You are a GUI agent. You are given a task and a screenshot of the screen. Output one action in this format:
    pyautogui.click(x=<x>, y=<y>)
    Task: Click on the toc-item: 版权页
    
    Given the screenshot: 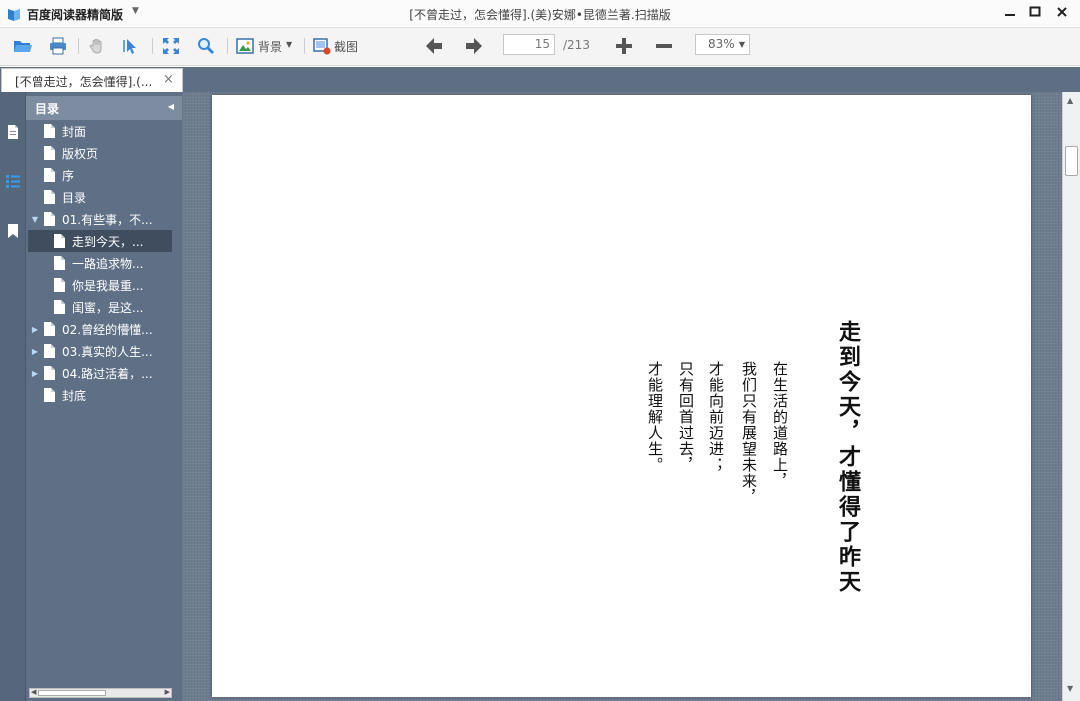 What is the action you would take?
    pyautogui.click(x=104, y=153)
    